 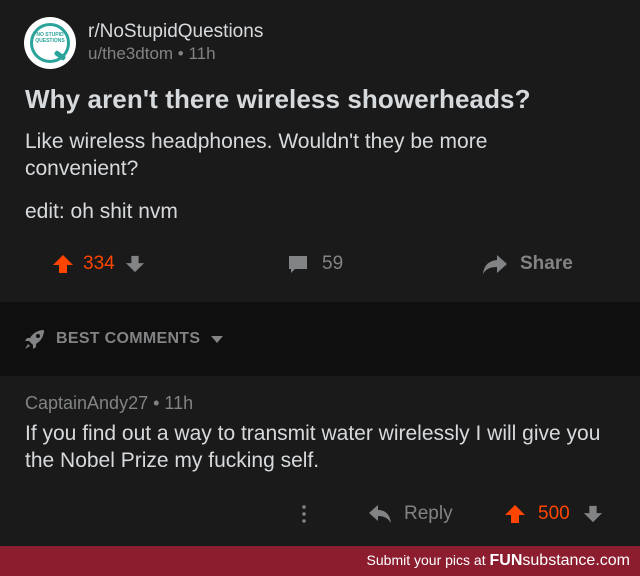 I want to click on post-age: 11h, so click(x=202, y=53).